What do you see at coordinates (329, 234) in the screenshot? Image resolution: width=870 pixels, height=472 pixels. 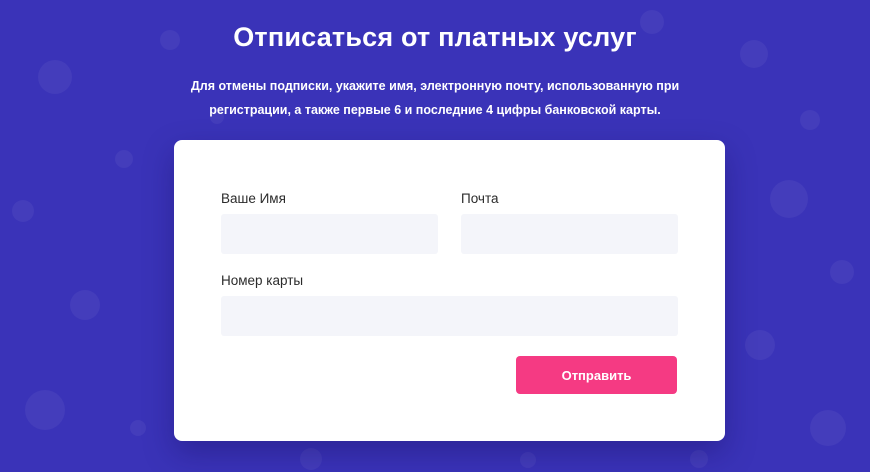 I see `name-input` at bounding box center [329, 234].